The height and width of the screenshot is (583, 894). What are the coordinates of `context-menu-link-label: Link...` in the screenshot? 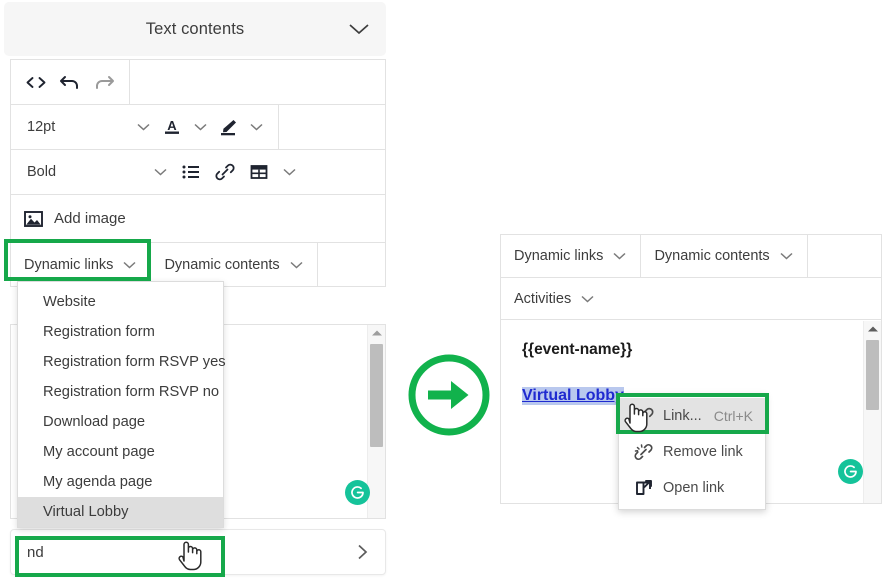 It's located at (682, 416).